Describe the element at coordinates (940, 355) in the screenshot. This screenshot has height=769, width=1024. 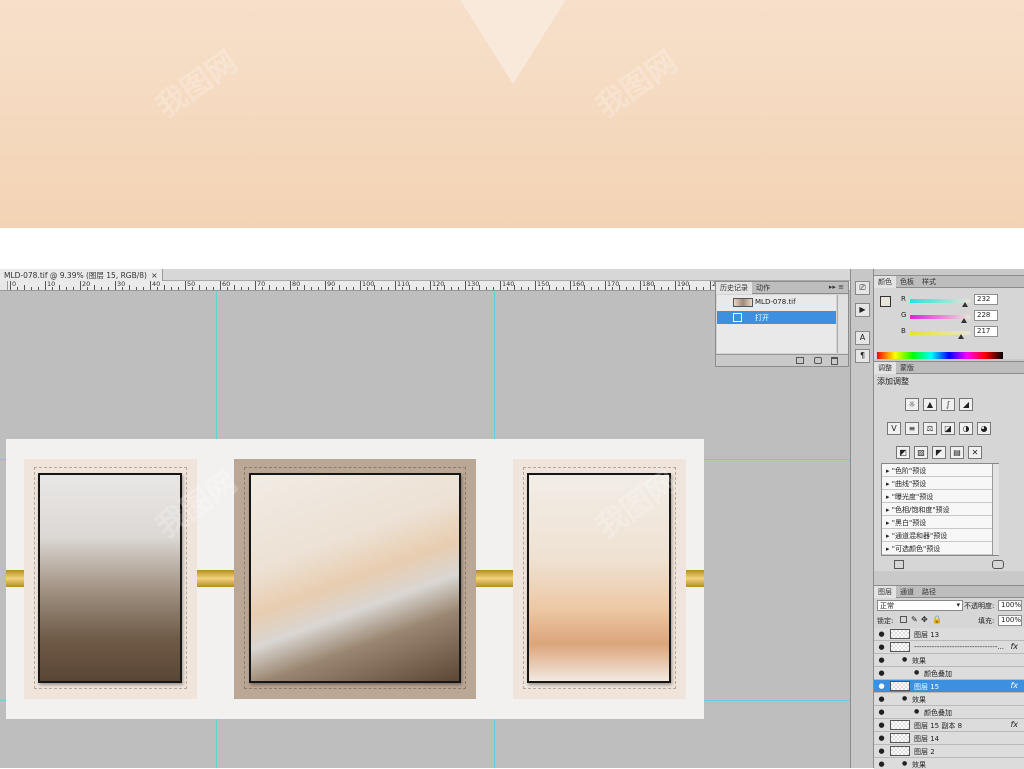
I see `color-spectrum-bar` at that location.